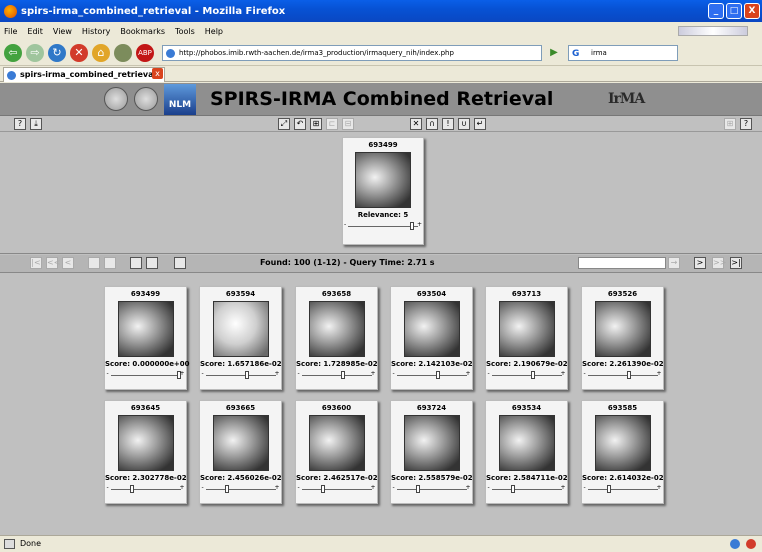 This screenshot has height=552, width=762. What do you see at coordinates (145, 52) in the screenshot?
I see `adblock-button: ABP` at bounding box center [145, 52].